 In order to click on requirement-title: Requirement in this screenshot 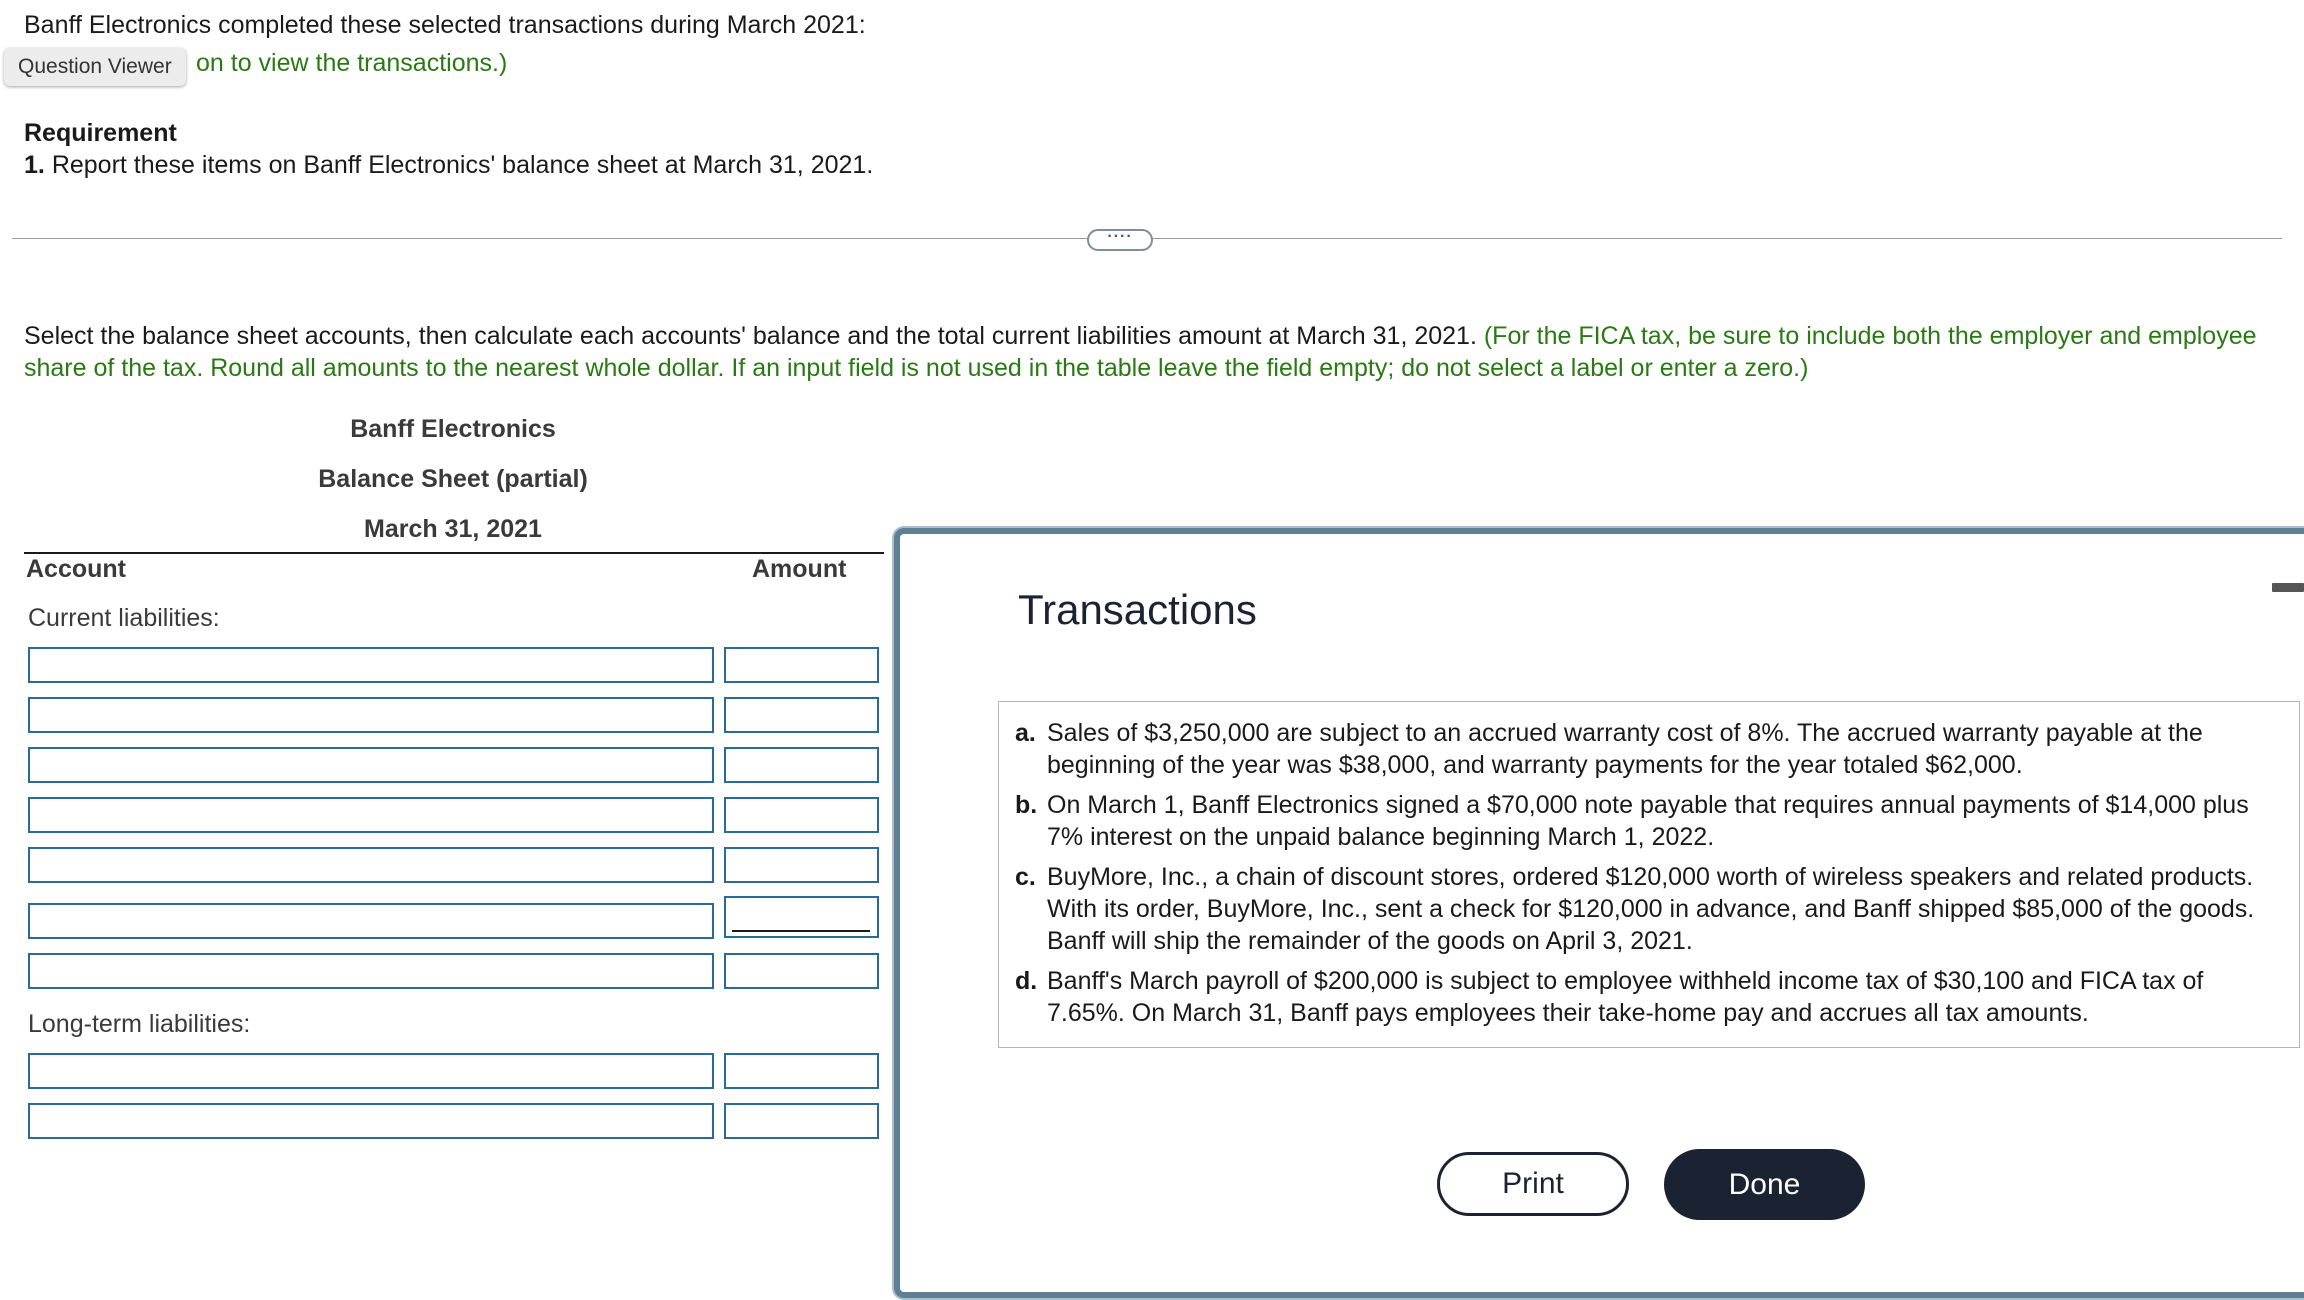, I will do `click(100, 133)`.